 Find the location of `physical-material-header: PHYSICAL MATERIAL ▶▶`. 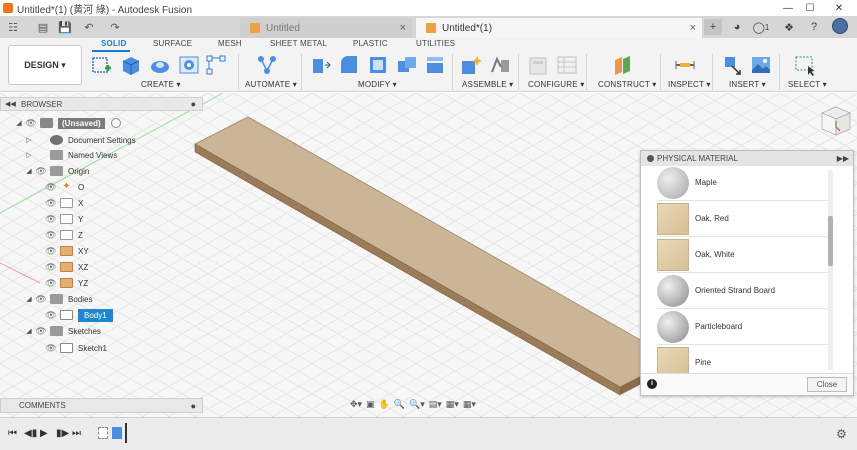

physical-material-header: PHYSICAL MATERIAL ▶▶ is located at coordinates (747, 158).